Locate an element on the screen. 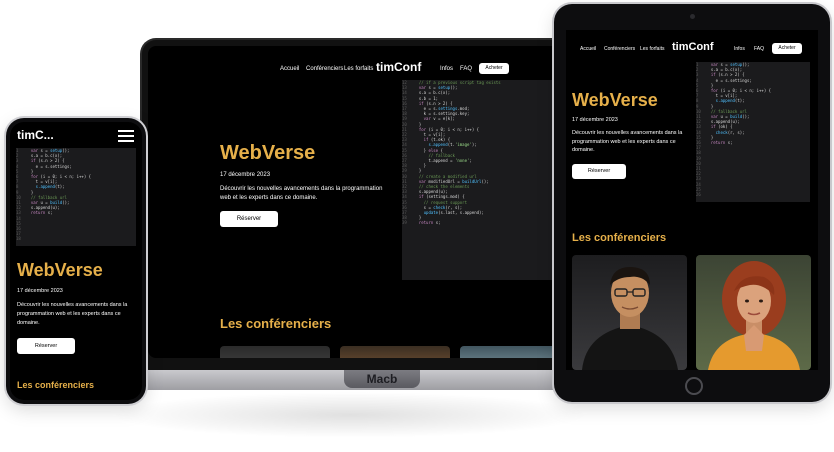  speaker-woman-illustration is located at coordinates (754, 315).